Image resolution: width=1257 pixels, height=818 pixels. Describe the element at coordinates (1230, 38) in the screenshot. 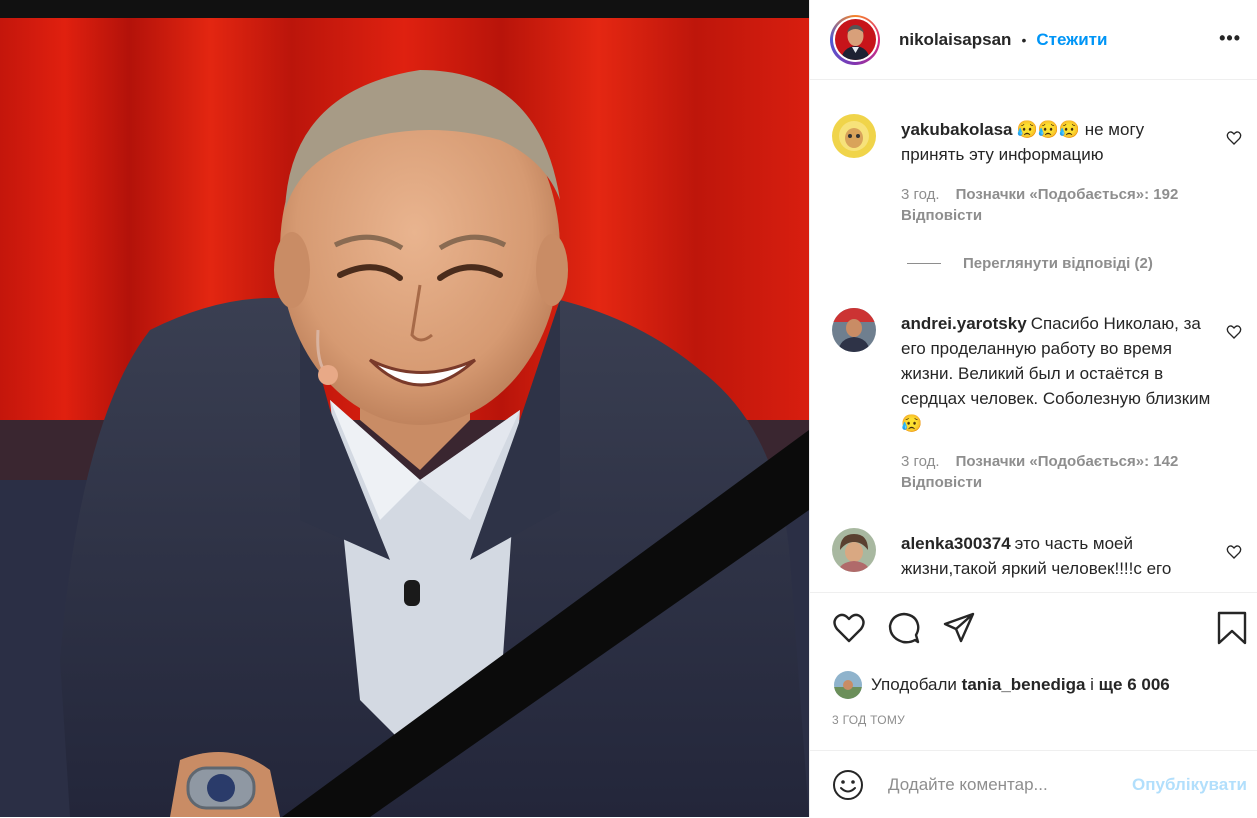

I see `more-options-icon: •••` at that location.